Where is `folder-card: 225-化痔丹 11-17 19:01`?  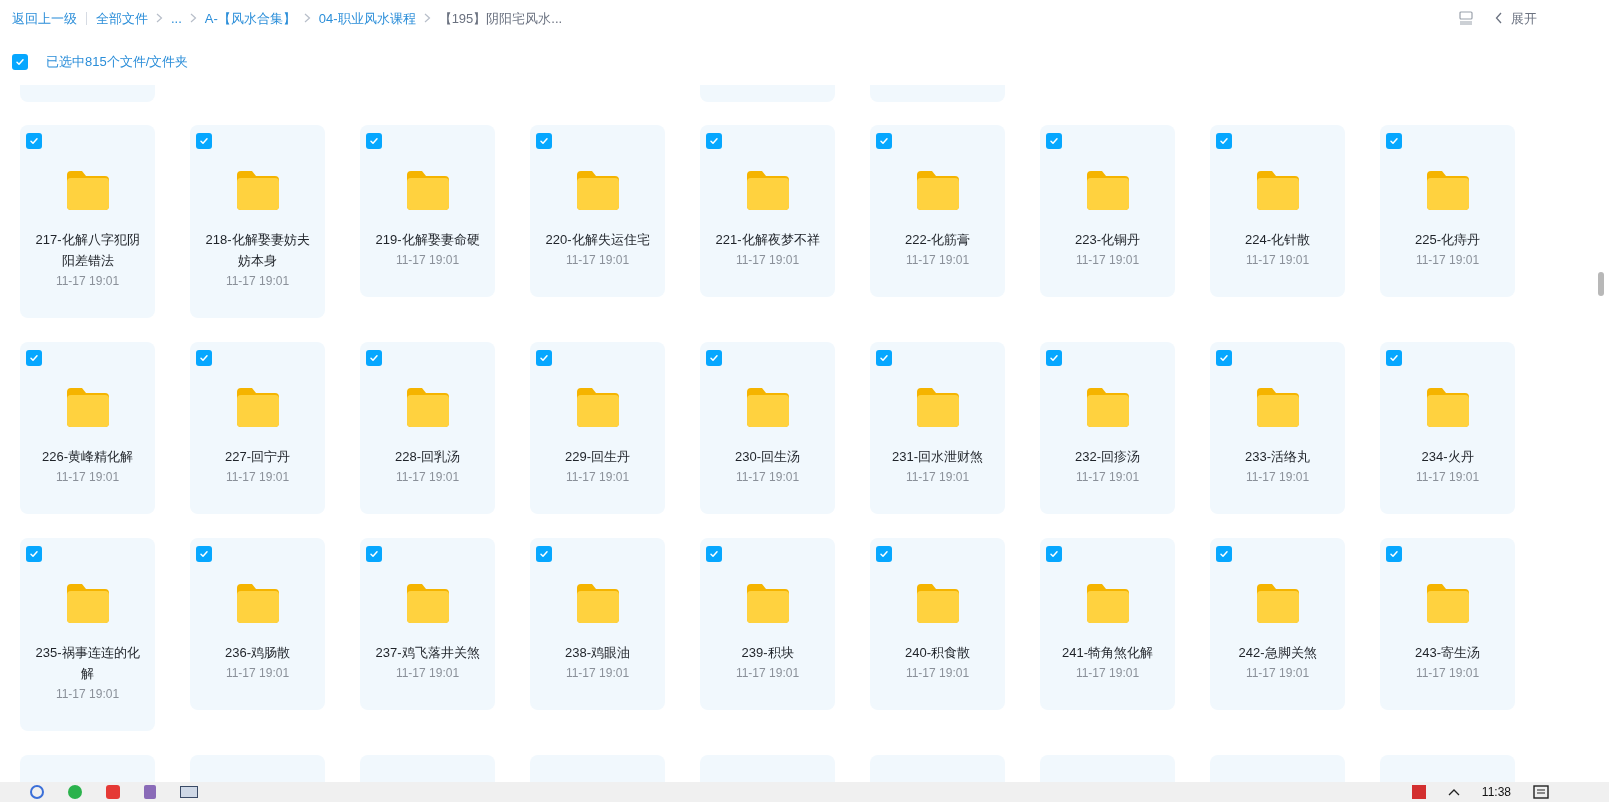 folder-card: 225-化痔丹 11-17 19:01 is located at coordinates (1447, 210).